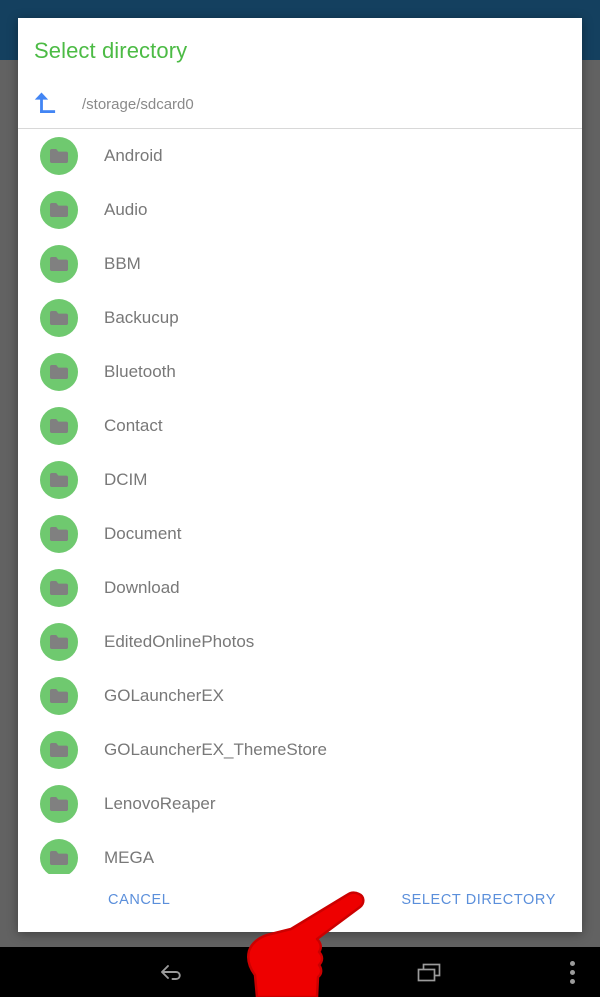  I want to click on select-directory-button: SELECT DIRECTORY, so click(478, 900).